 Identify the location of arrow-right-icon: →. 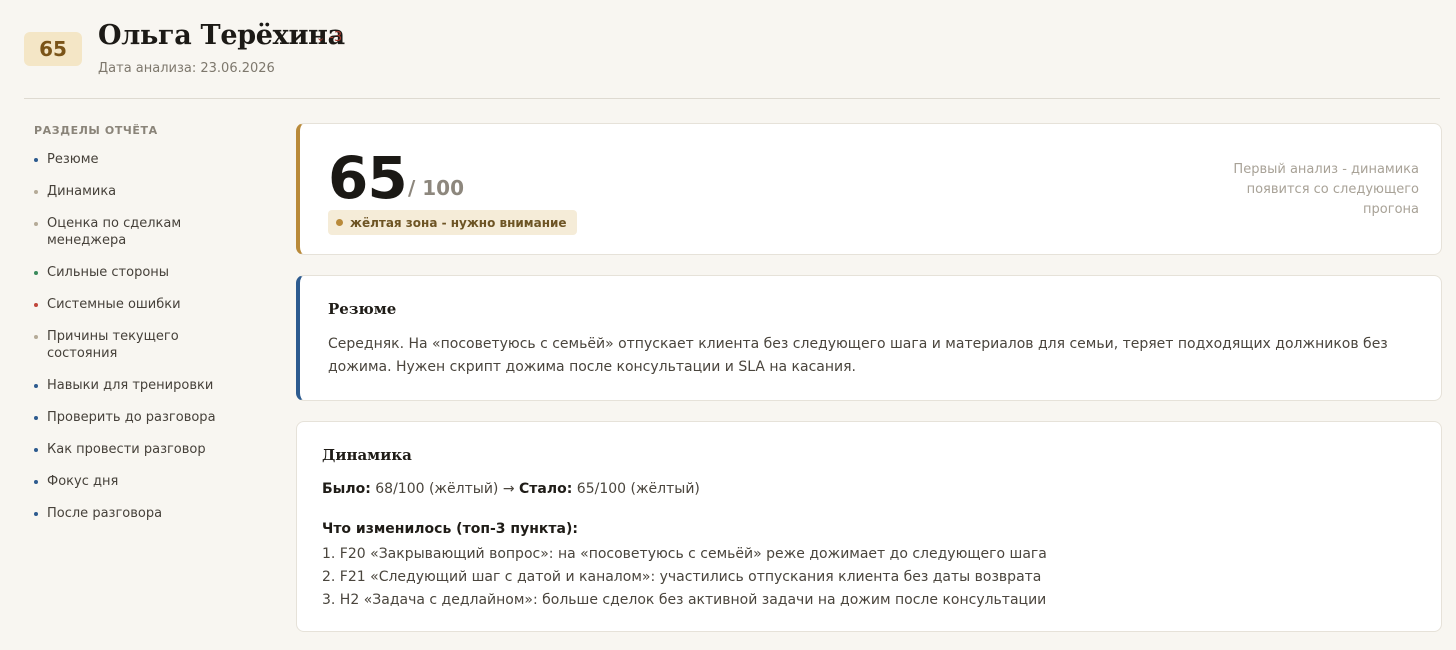
(508, 489).